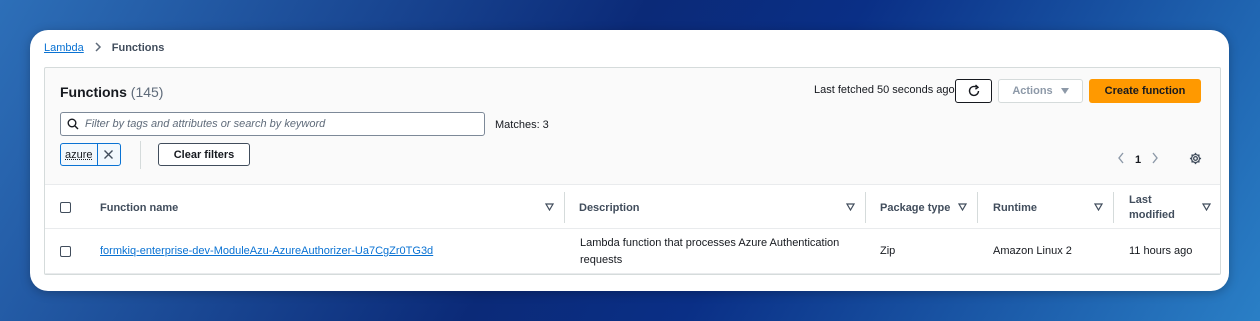  Describe the element at coordinates (1195, 158) in the screenshot. I see `gear-icon` at that location.